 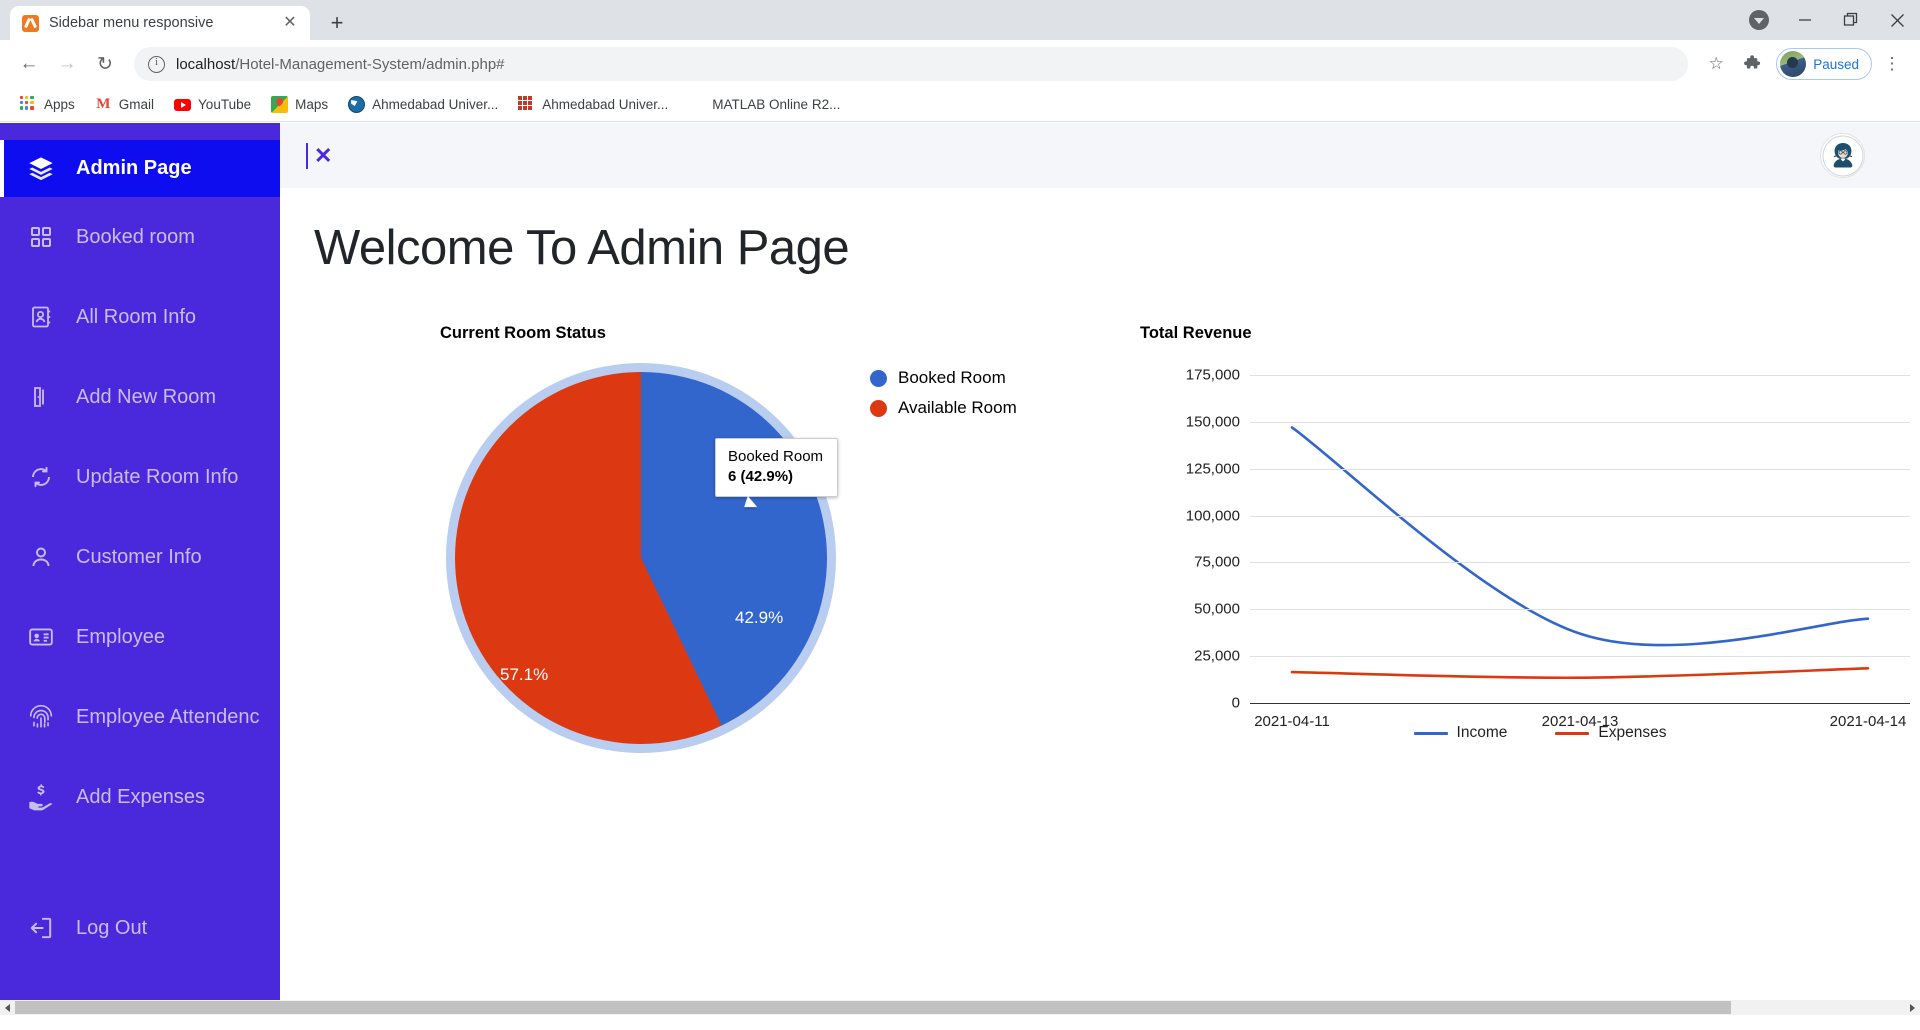 I want to click on legend-label: Available Room, so click(x=957, y=407).